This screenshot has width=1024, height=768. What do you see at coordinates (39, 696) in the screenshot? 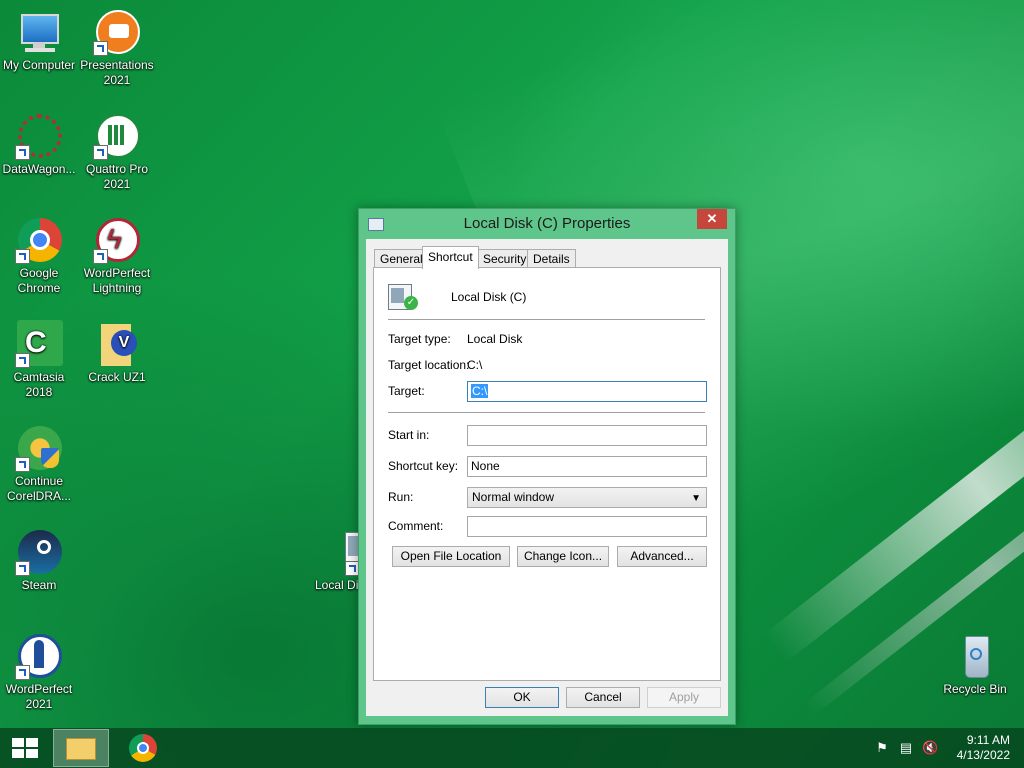
I see `desktop-icon-label: WordPerfect 2021` at bounding box center [39, 696].